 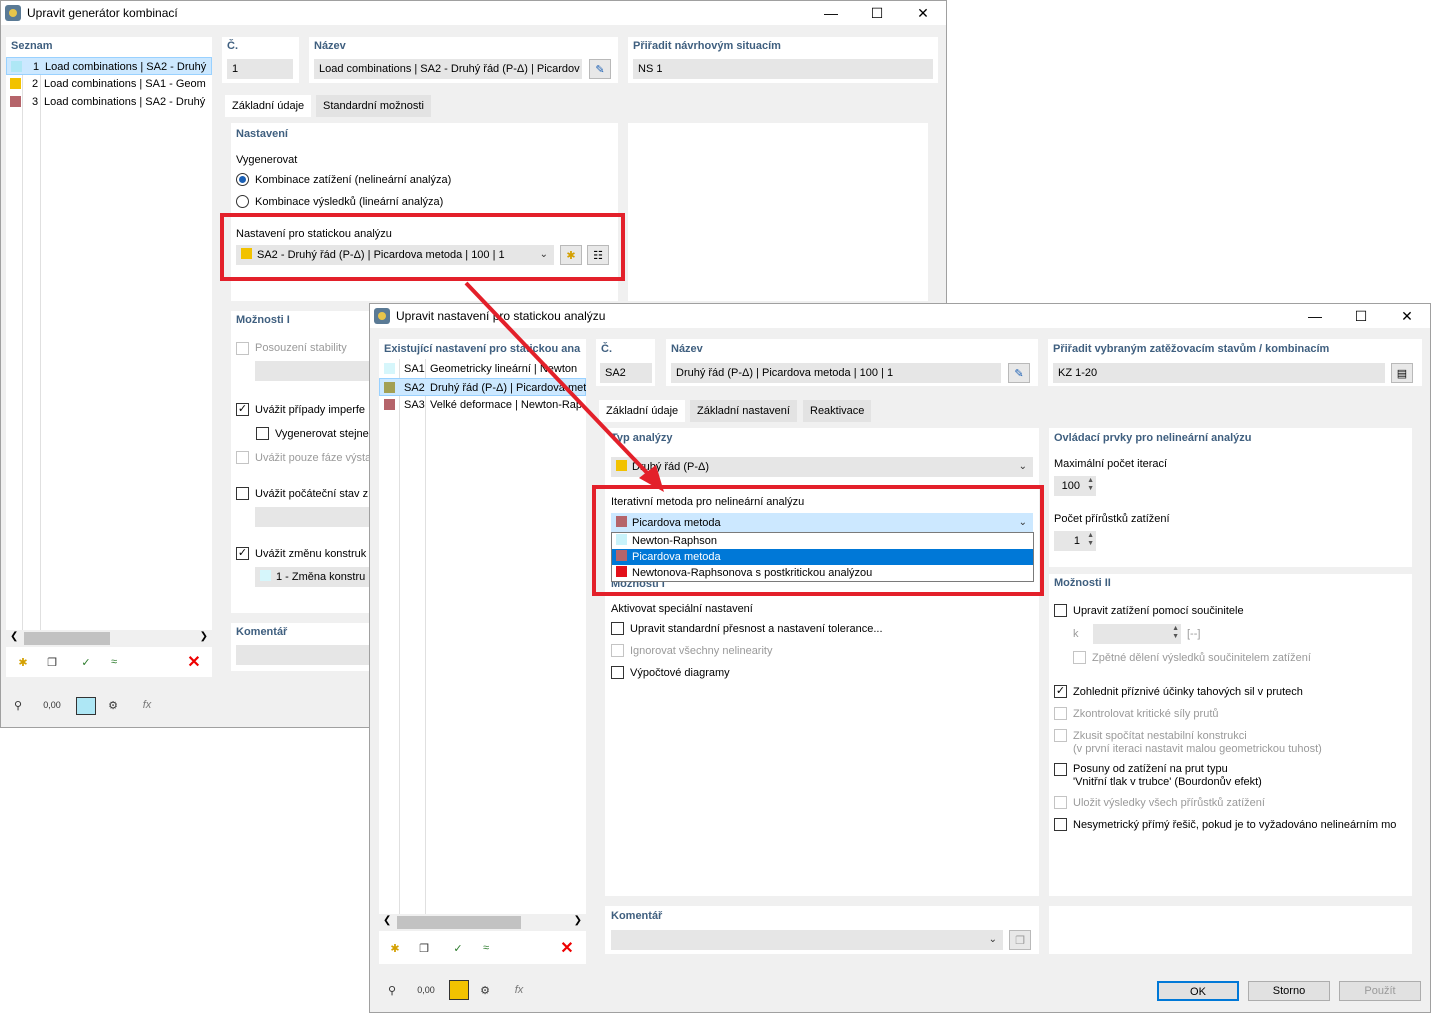 I want to click on comment-field: ⌄, so click(x=807, y=940).